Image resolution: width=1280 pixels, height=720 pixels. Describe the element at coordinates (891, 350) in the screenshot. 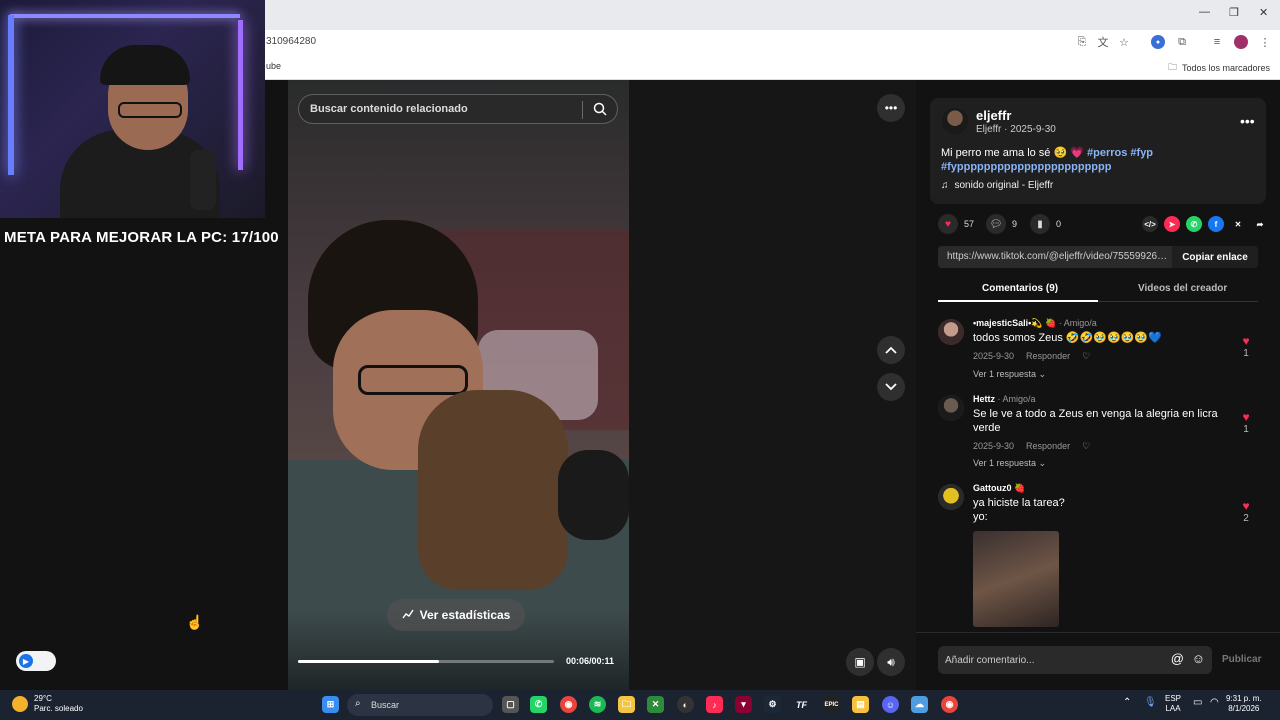

I see `previous-video-button` at that location.